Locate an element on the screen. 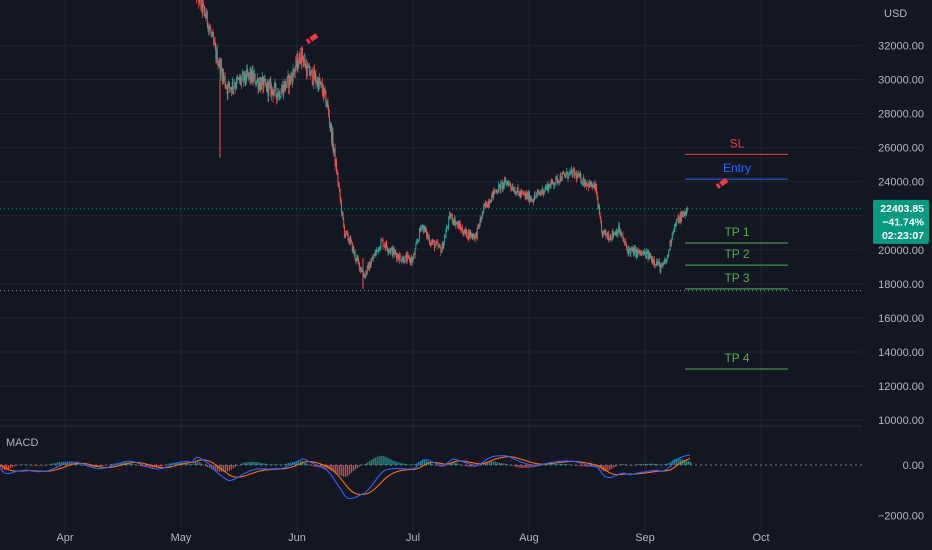 This screenshot has height=550, width=932. month-label: Aug is located at coordinates (529, 538).